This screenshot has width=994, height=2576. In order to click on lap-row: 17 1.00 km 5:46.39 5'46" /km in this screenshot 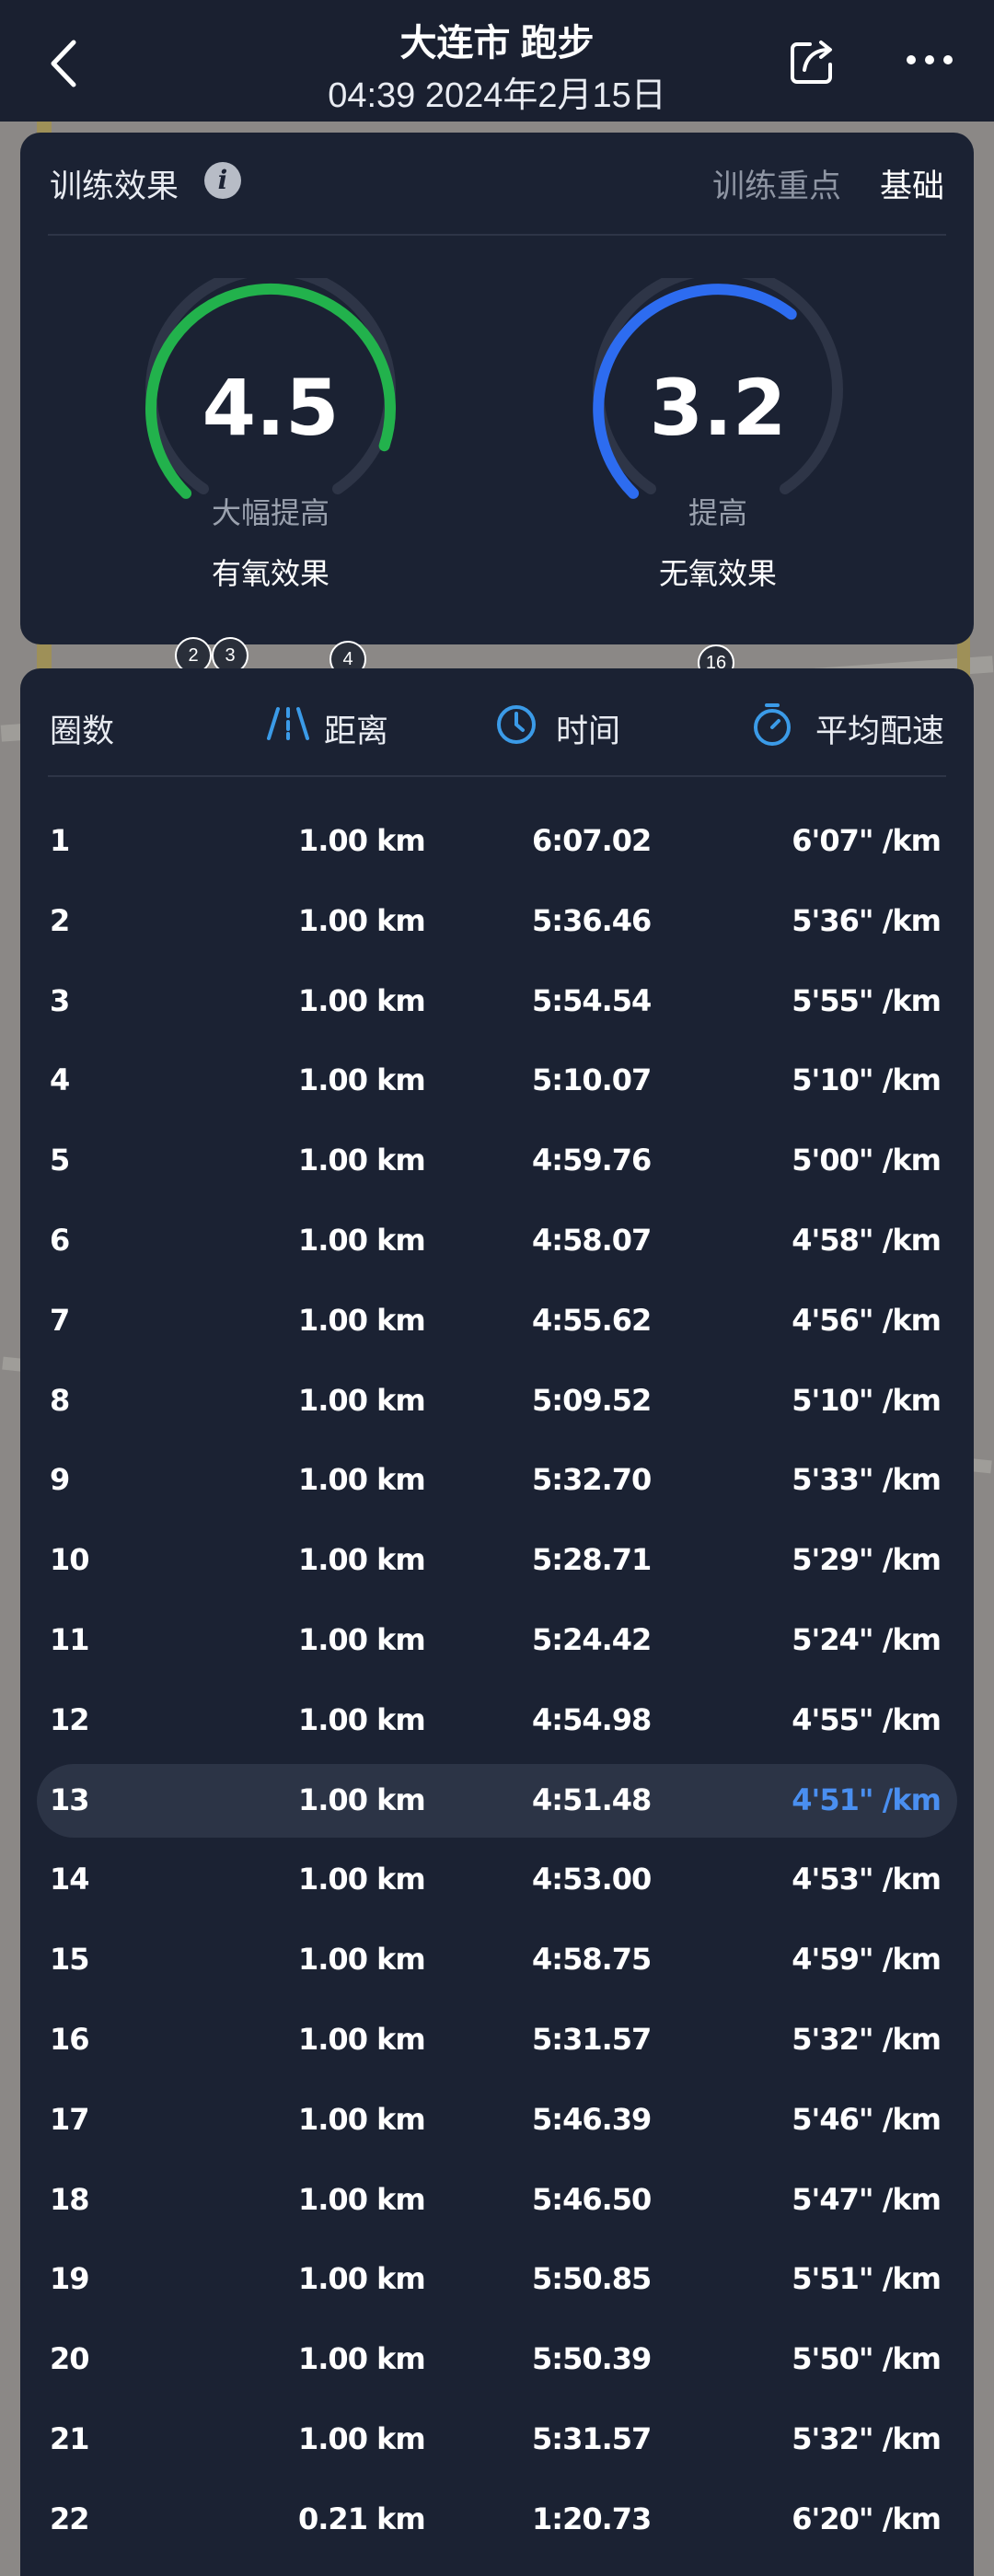, I will do `click(497, 2120)`.